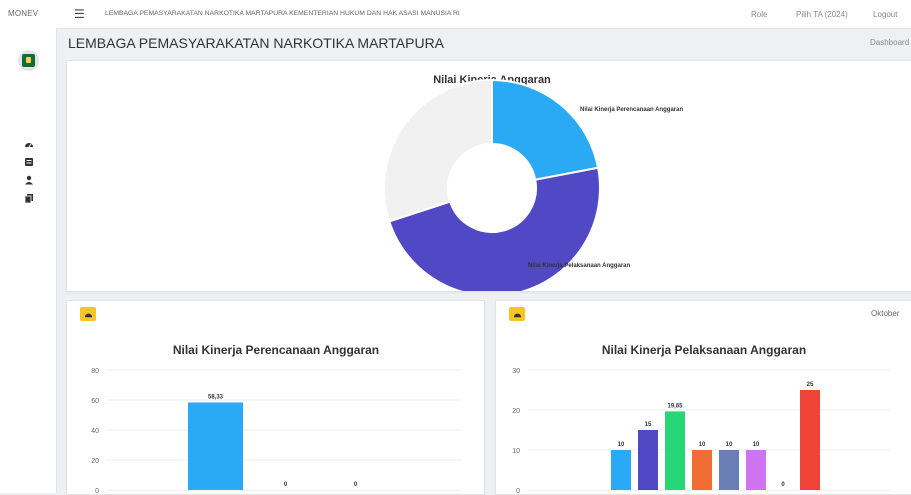 This screenshot has width=911, height=495. Describe the element at coordinates (759, 14) in the screenshot. I see `role-link: Role` at that location.